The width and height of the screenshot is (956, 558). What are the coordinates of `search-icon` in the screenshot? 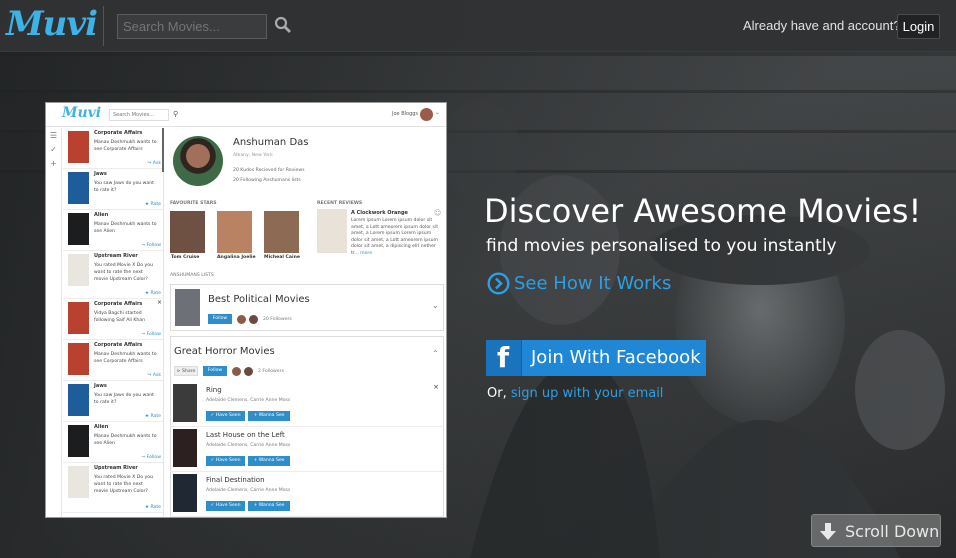 It's located at (283, 25).